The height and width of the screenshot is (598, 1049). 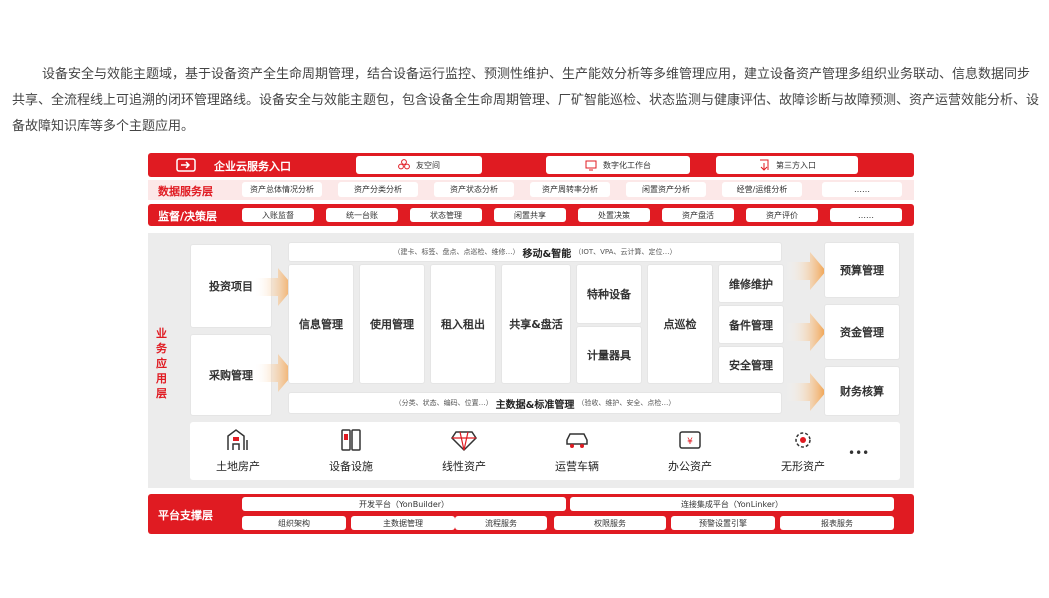 What do you see at coordinates (862, 391) in the screenshot?
I see `financial-accounting-box: 财务核算` at bounding box center [862, 391].